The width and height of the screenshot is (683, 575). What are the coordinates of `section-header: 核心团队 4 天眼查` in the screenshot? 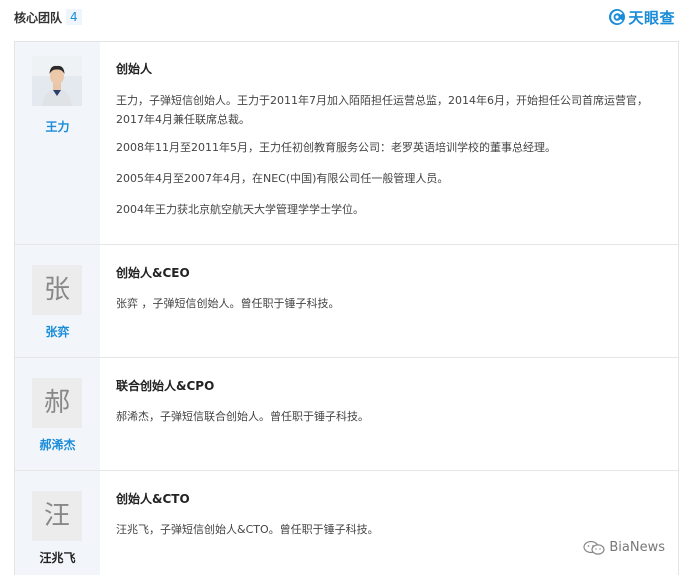 It's located at (341, 18).